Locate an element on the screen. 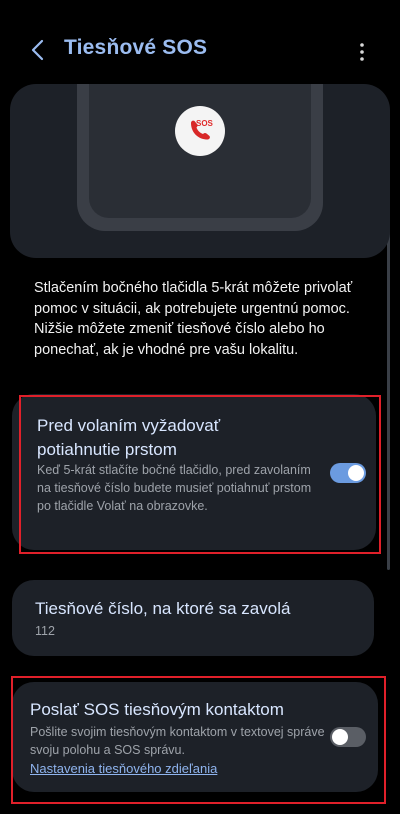 This screenshot has height=814, width=400. back-button is located at coordinates (38, 50).